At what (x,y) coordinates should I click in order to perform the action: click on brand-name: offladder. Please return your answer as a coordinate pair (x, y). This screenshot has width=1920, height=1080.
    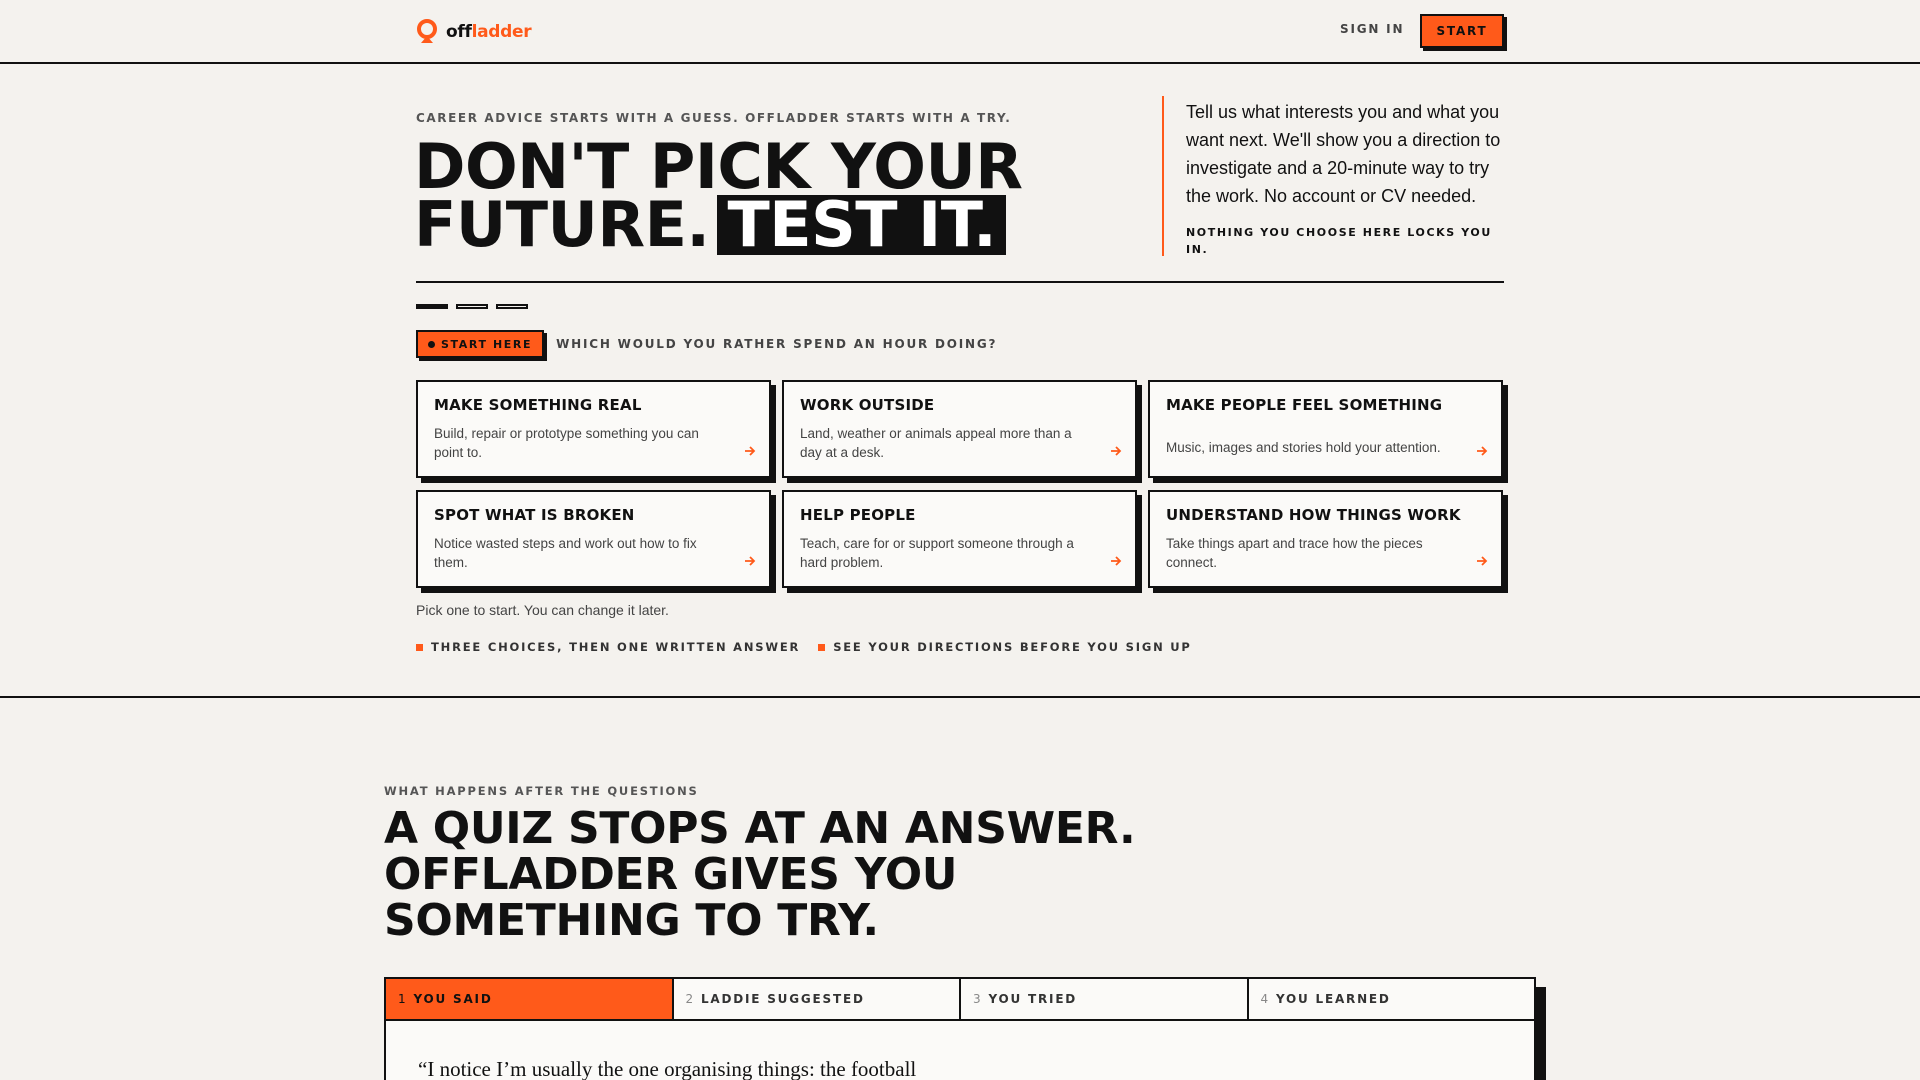
    Looking at the image, I should click on (489, 32).